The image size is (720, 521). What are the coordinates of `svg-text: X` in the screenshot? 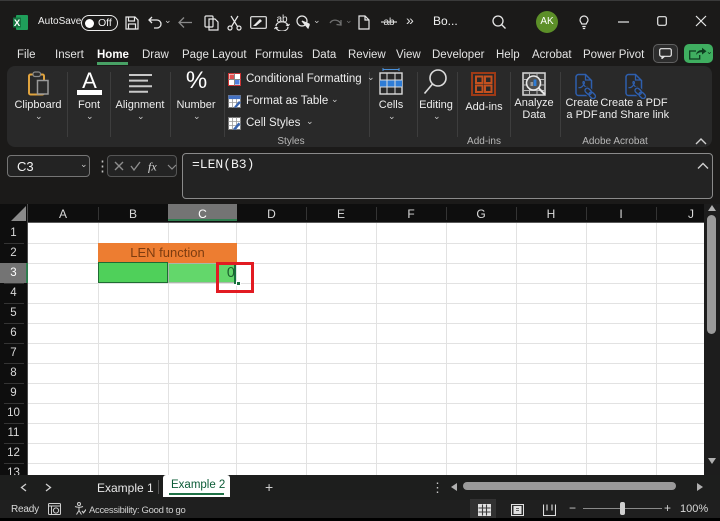 It's located at (17, 23).